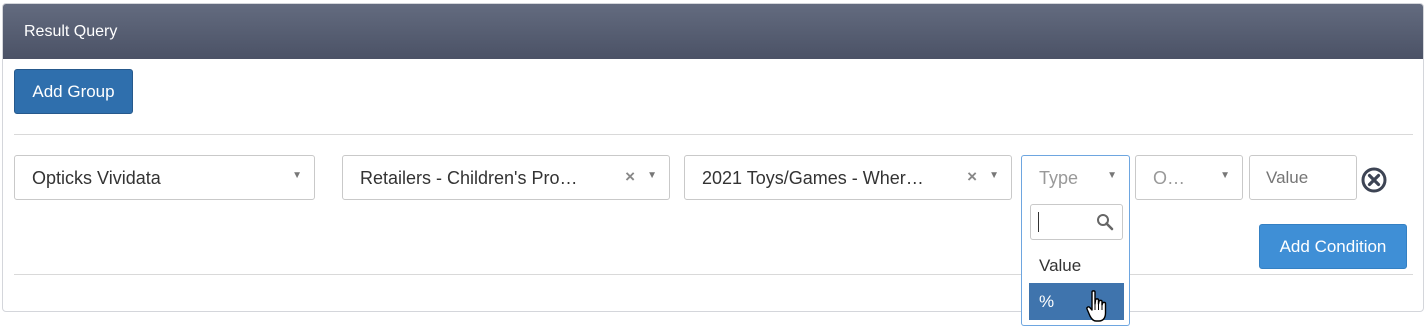 This screenshot has height=330, width=1425. Describe the element at coordinates (1374, 180) in the screenshot. I see `remove-condition-icon` at that location.